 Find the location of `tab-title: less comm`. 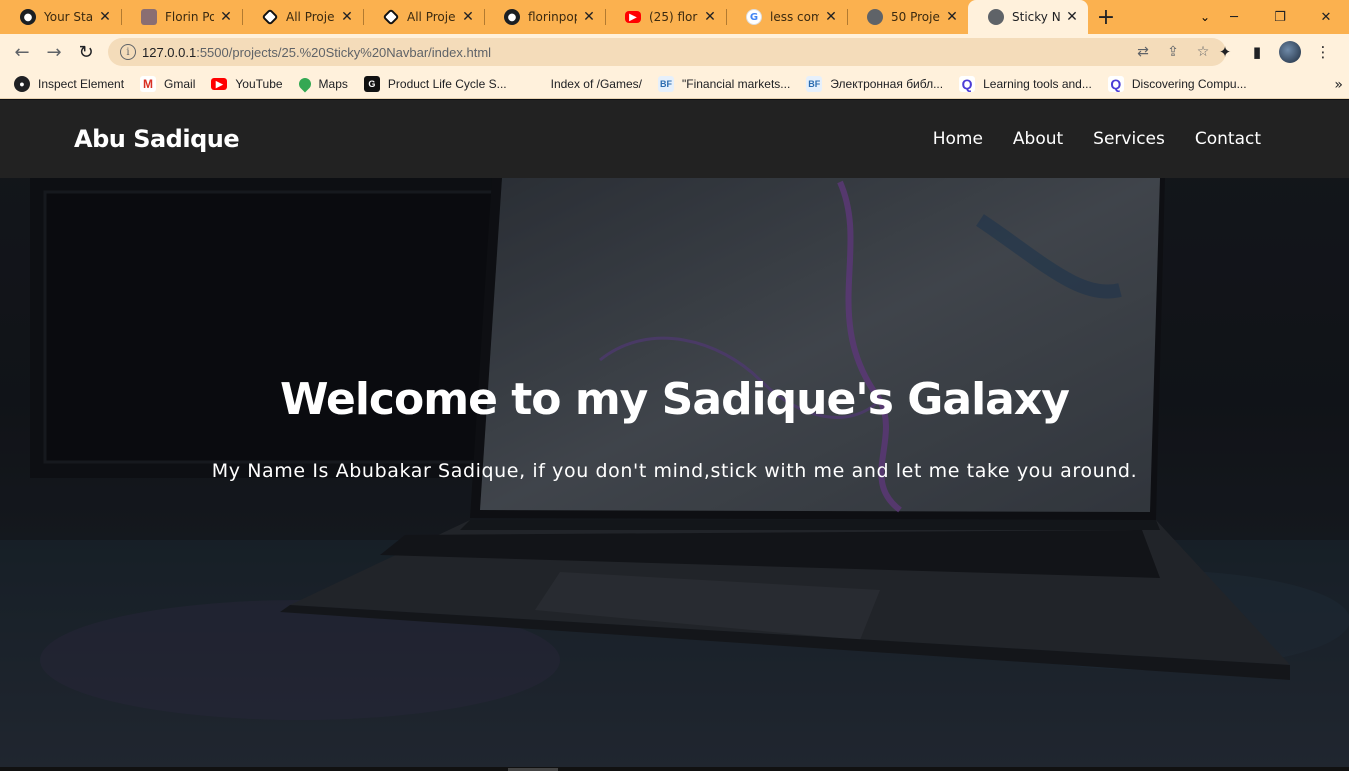

tab-title: less comm is located at coordinates (794, 17).